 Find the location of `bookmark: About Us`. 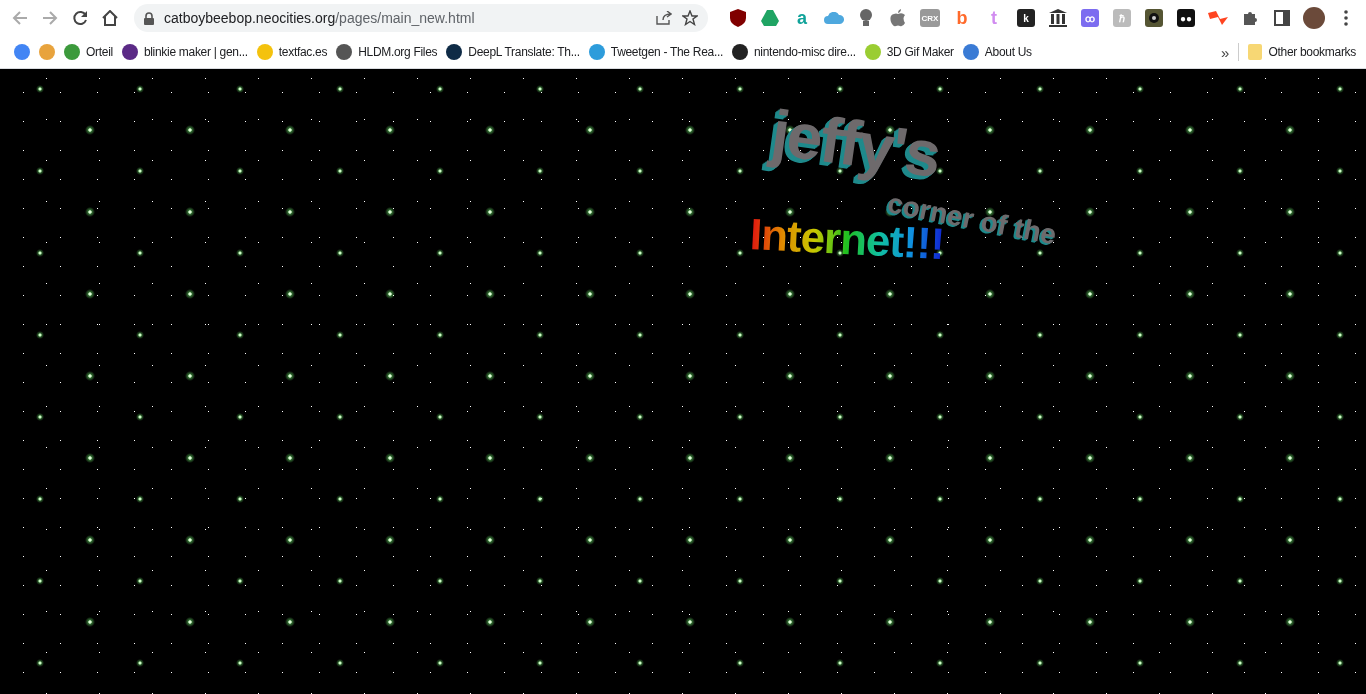

bookmark: About Us is located at coordinates (997, 52).